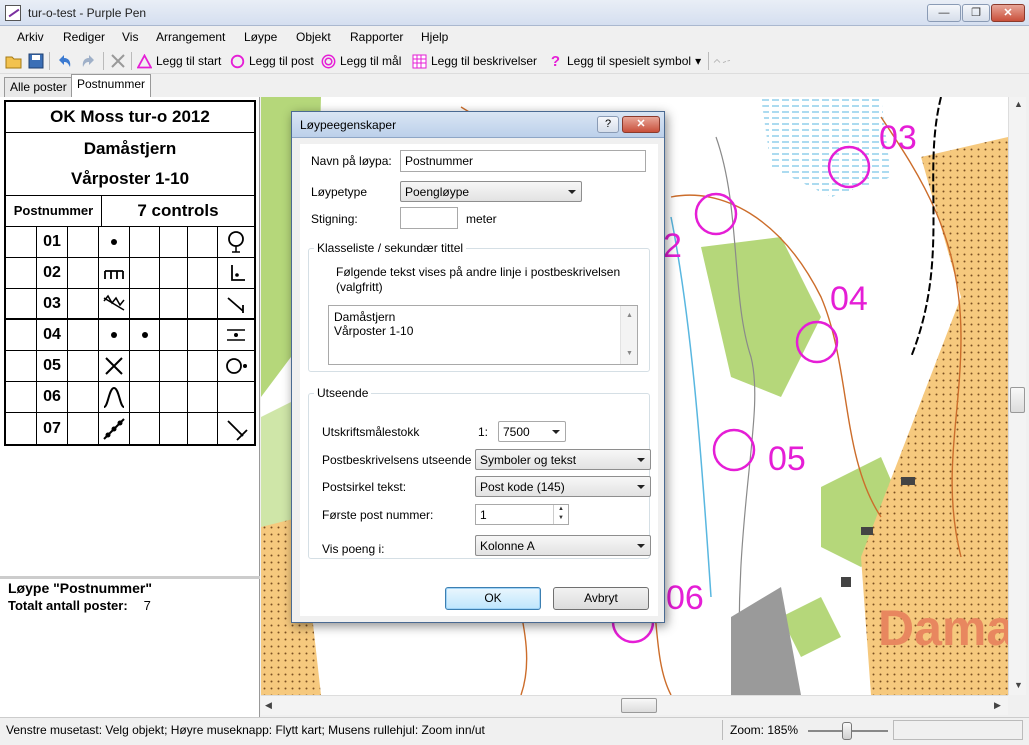  I want to click on map-vertical-scrollbar: ▲ ▼, so click(1017, 396).